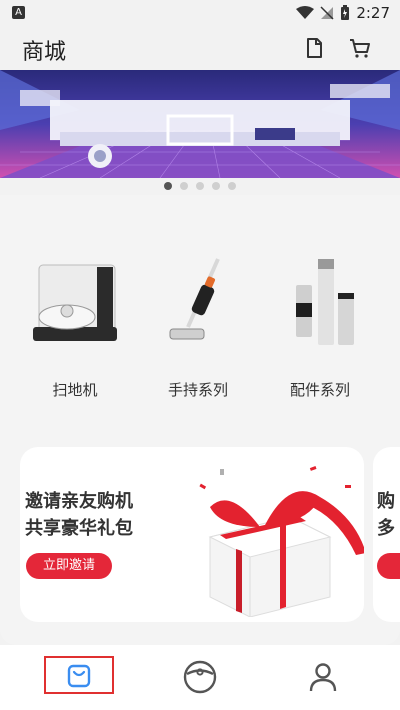 Image resolution: width=400 pixels, height=710 pixels. I want to click on category-handheld: 手持系列, so click(198, 327).